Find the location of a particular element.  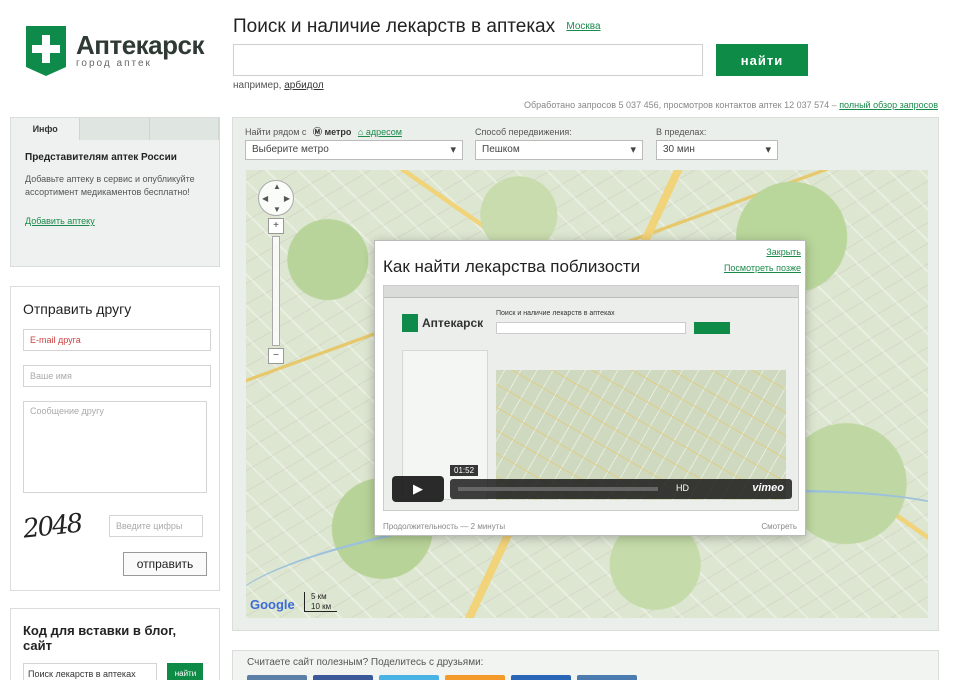

search-button: найти is located at coordinates (762, 60).